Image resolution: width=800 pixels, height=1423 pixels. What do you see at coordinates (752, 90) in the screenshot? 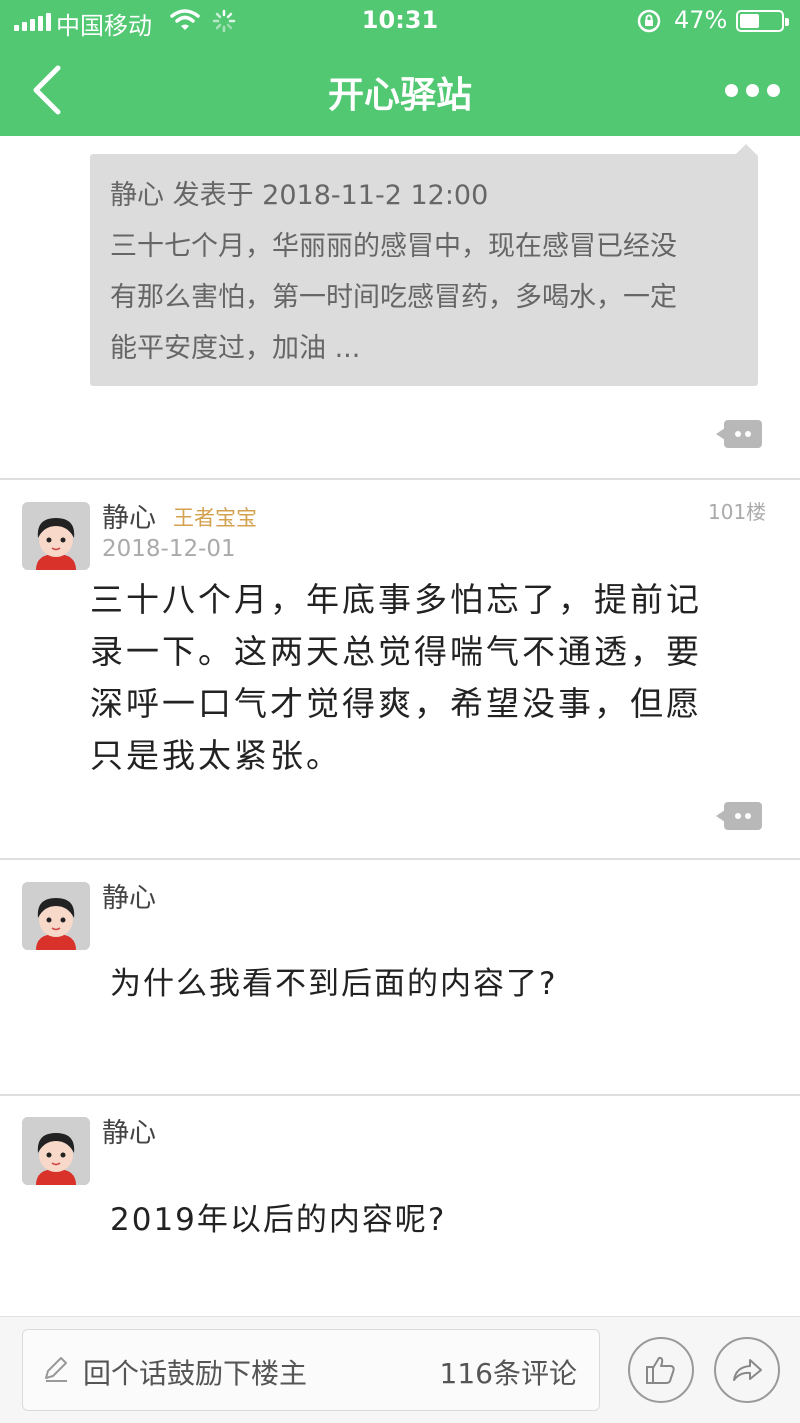
I see `more-options-button` at bounding box center [752, 90].